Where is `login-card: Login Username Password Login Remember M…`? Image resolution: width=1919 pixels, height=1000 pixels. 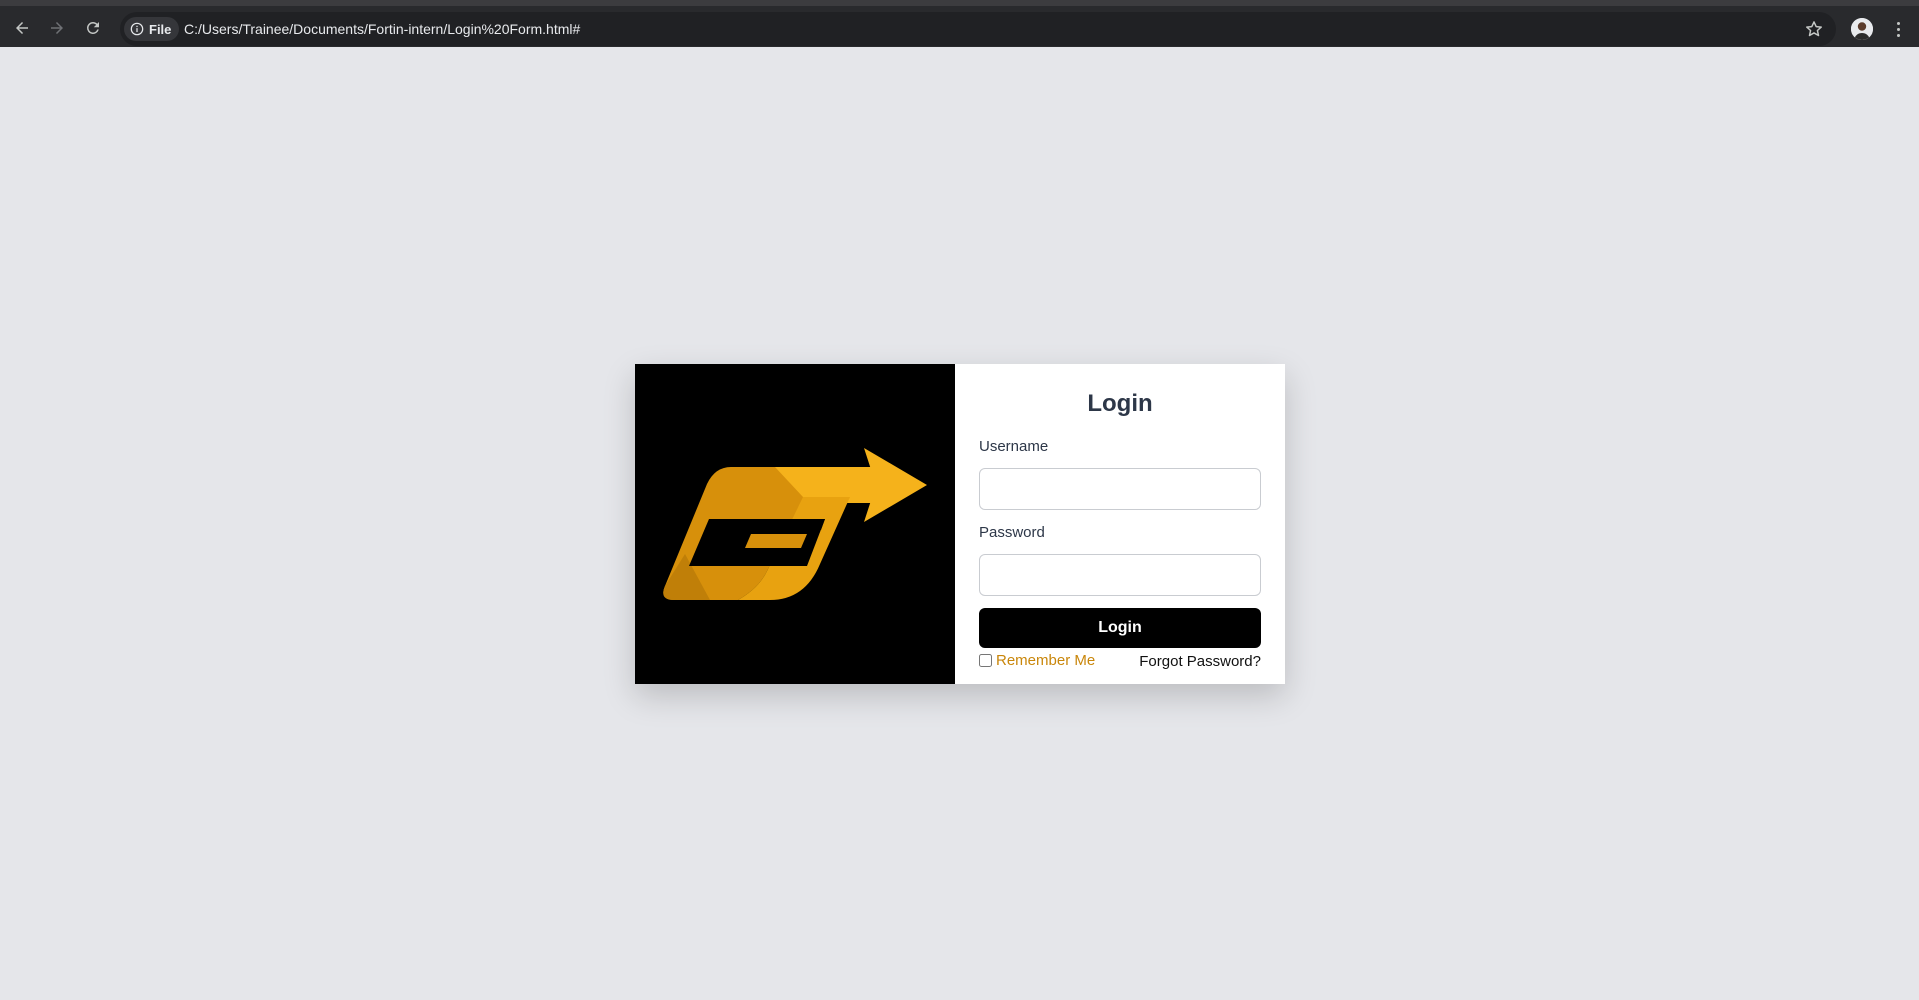 login-card: Login Username Password Login Remember M… is located at coordinates (960, 524).